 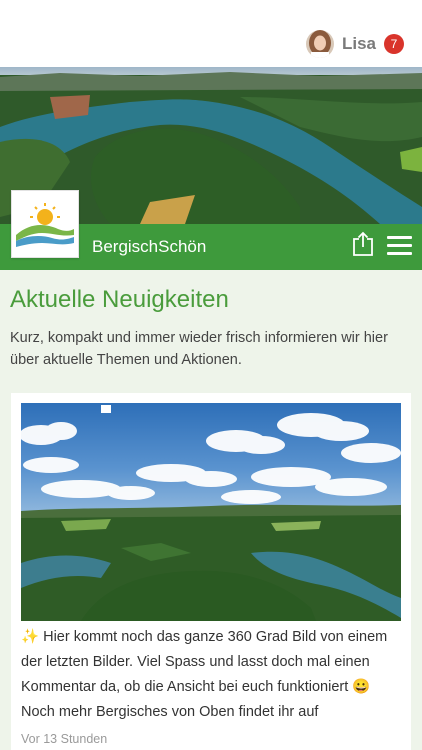 What do you see at coordinates (30, 637) in the screenshot?
I see `sparkle-icon: ✨` at bounding box center [30, 637].